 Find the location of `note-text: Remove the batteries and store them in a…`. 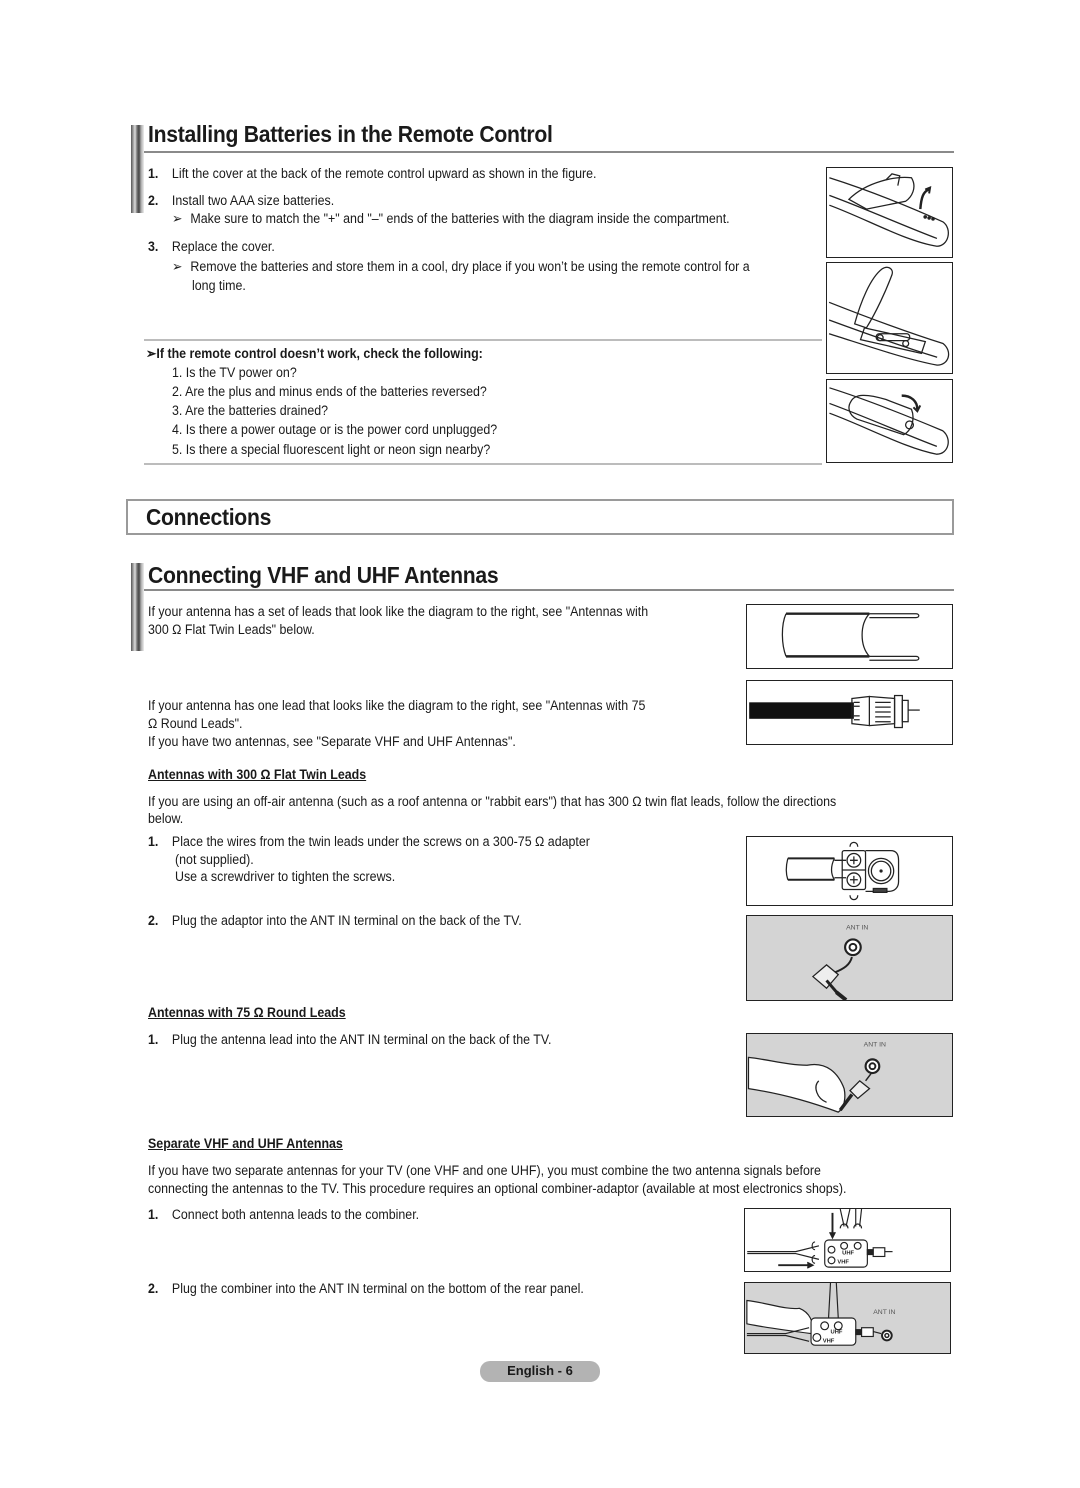

note-text: Remove the batteries and store them in a… is located at coordinates (470, 266).